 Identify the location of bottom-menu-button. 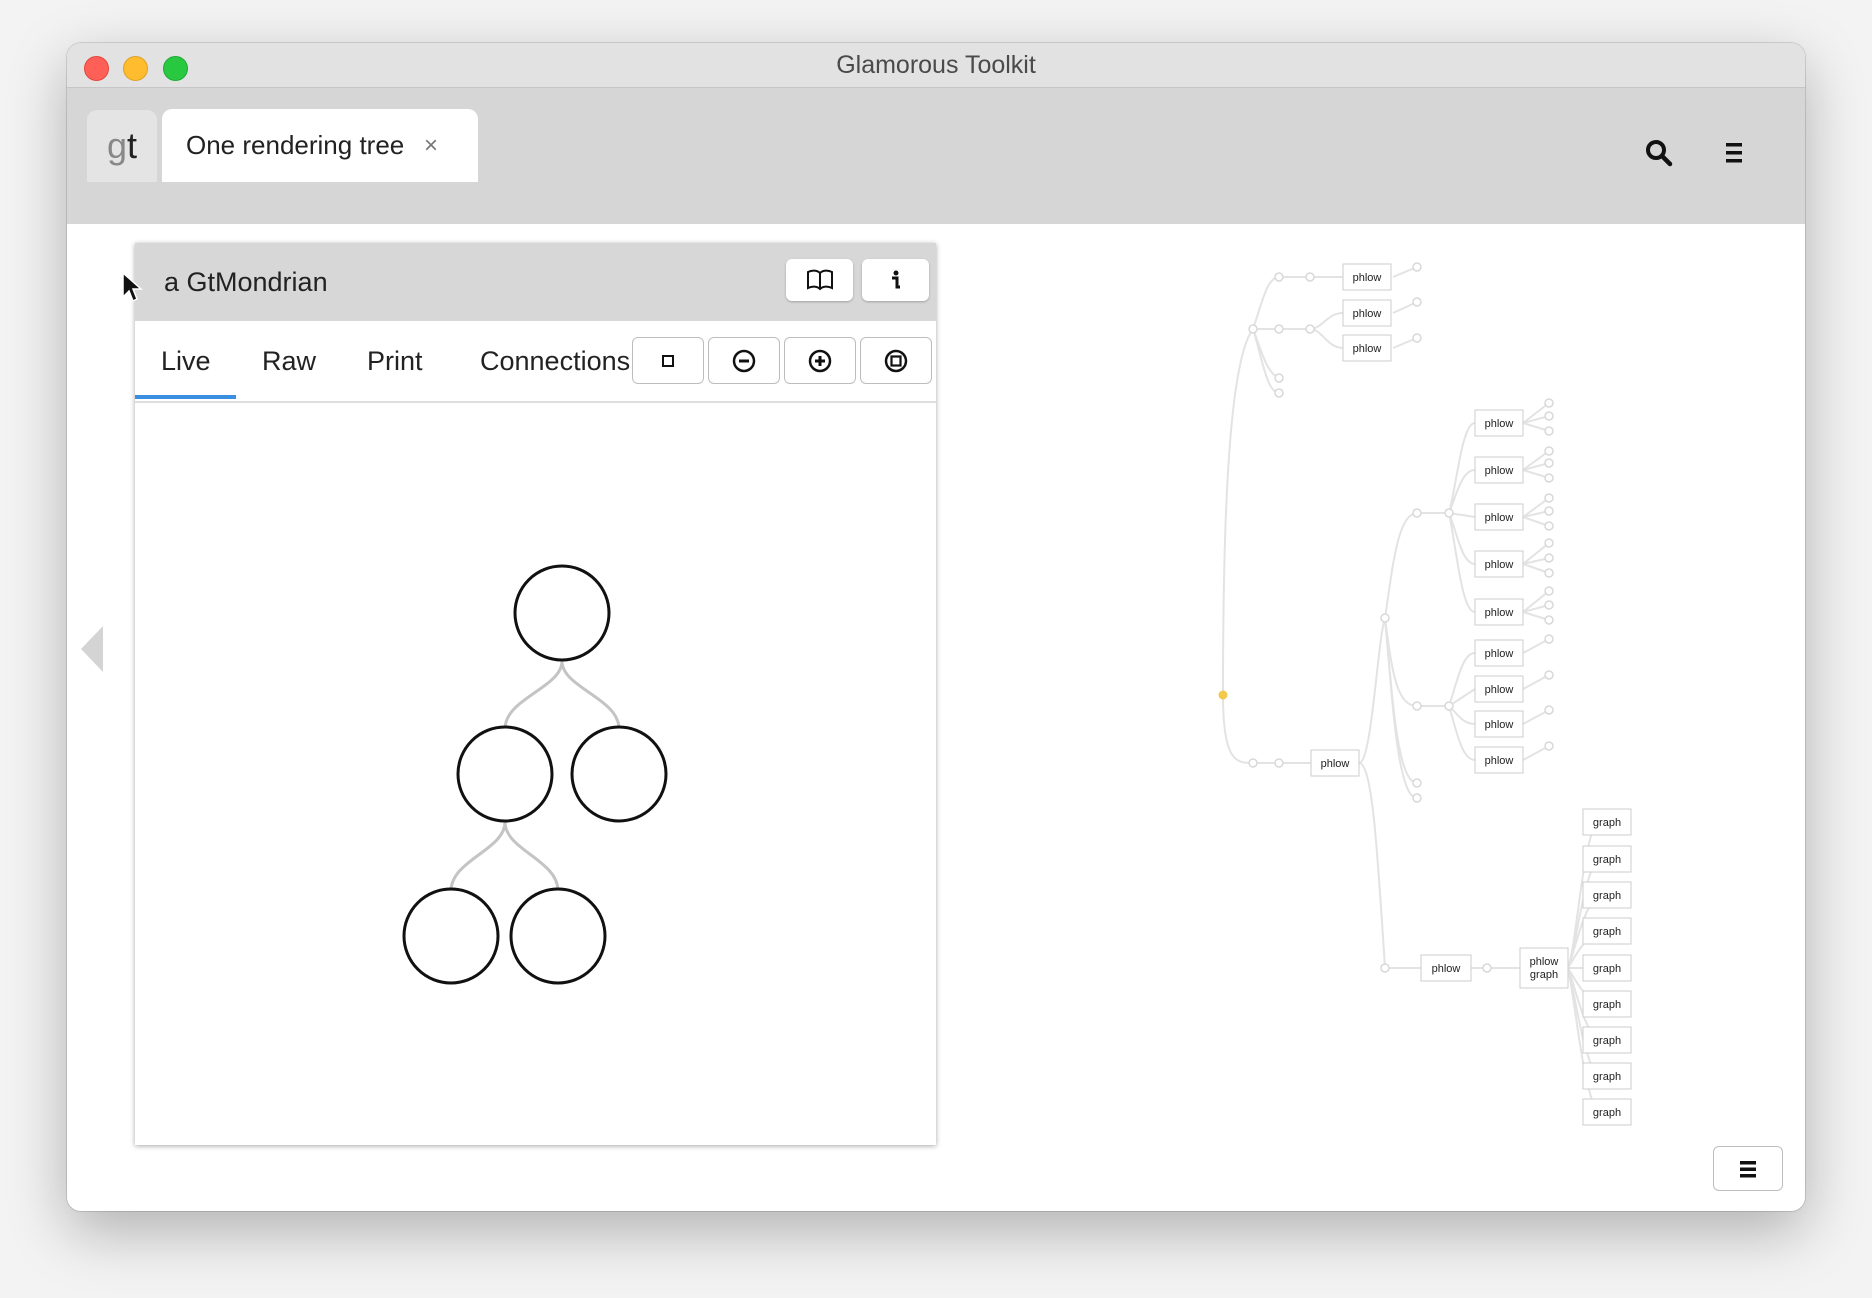
(1748, 1168).